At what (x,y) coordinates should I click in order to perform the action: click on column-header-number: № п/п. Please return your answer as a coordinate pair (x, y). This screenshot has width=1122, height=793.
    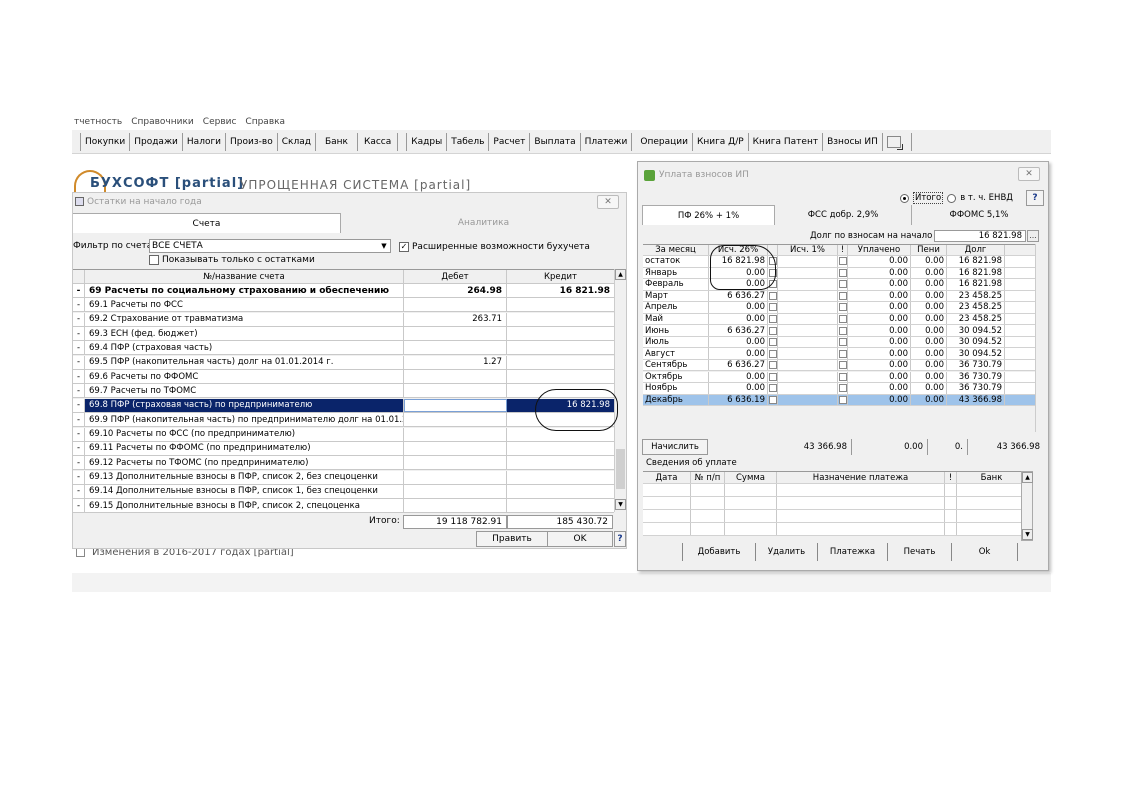
    Looking at the image, I should click on (708, 477).